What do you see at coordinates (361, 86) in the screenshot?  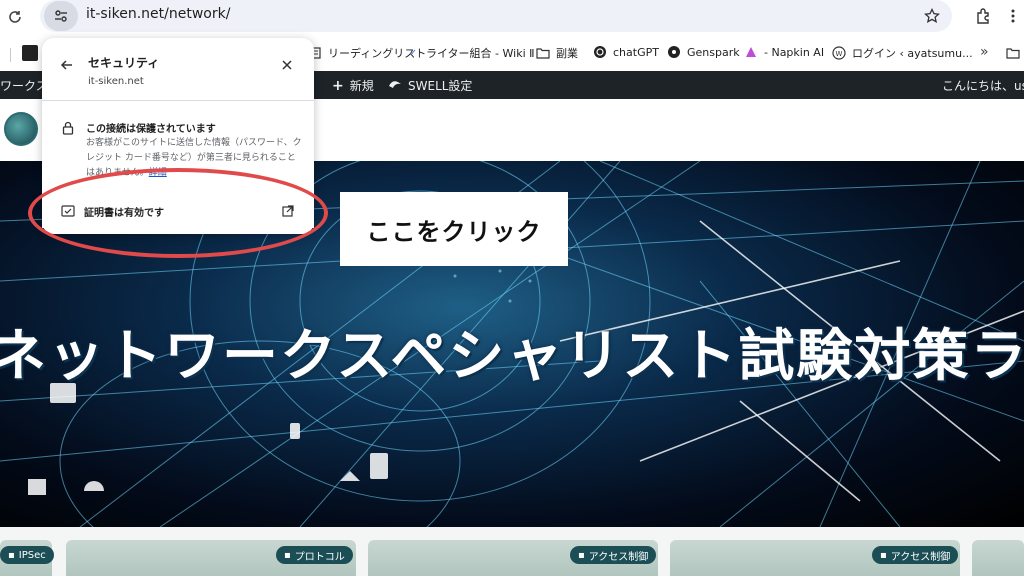 I see `adminbar-new-label: 新規` at bounding box center [361, 86].